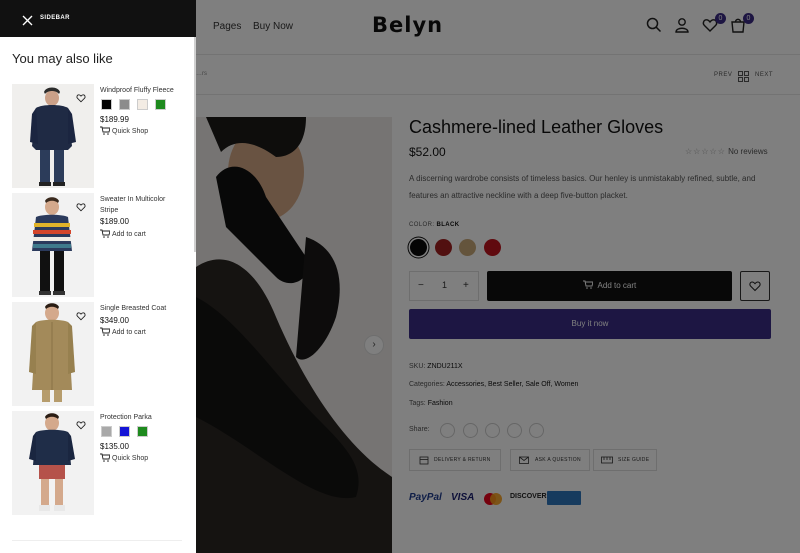 The height and width of the screenshot is (553, 800). Describe the element at coordinates (114, 221) in the screenshot. I see `product-price: $189.00` at that location.